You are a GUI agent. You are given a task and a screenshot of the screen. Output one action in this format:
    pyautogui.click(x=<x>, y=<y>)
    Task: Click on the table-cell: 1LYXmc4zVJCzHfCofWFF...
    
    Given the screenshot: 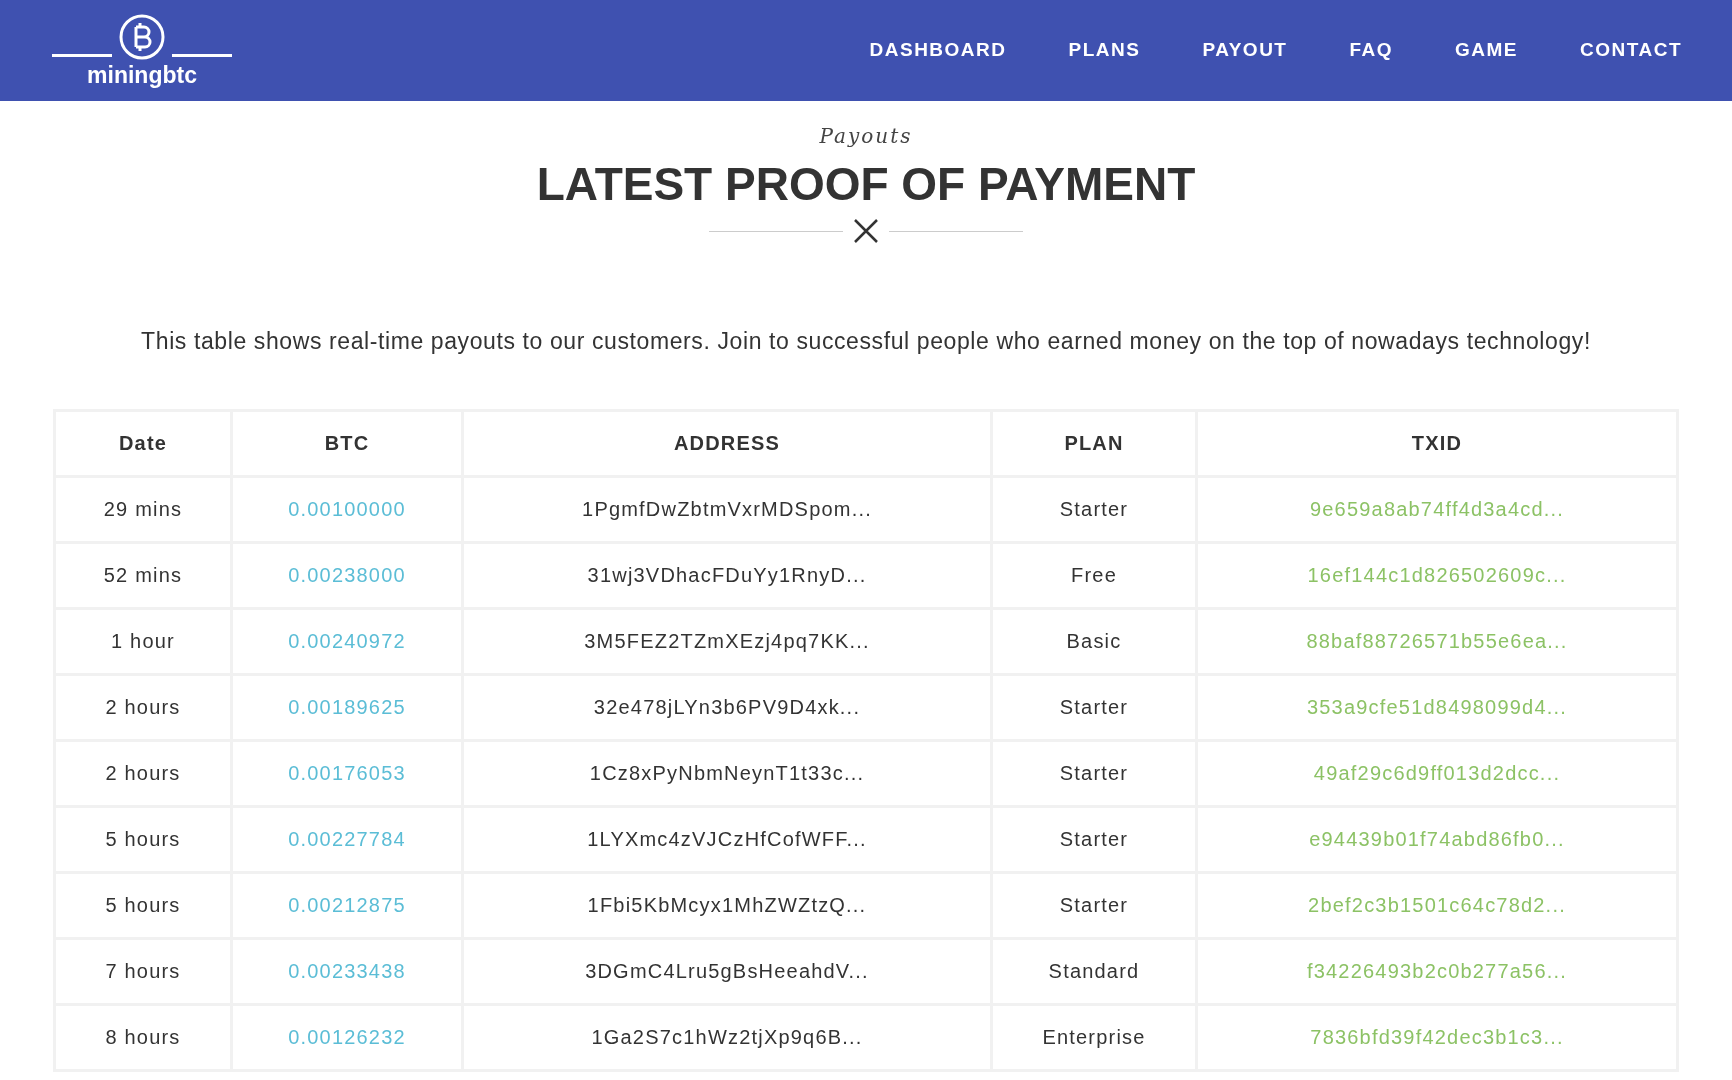 What is the action you would take?
    pyautogui.click(x=727, y=839)
    